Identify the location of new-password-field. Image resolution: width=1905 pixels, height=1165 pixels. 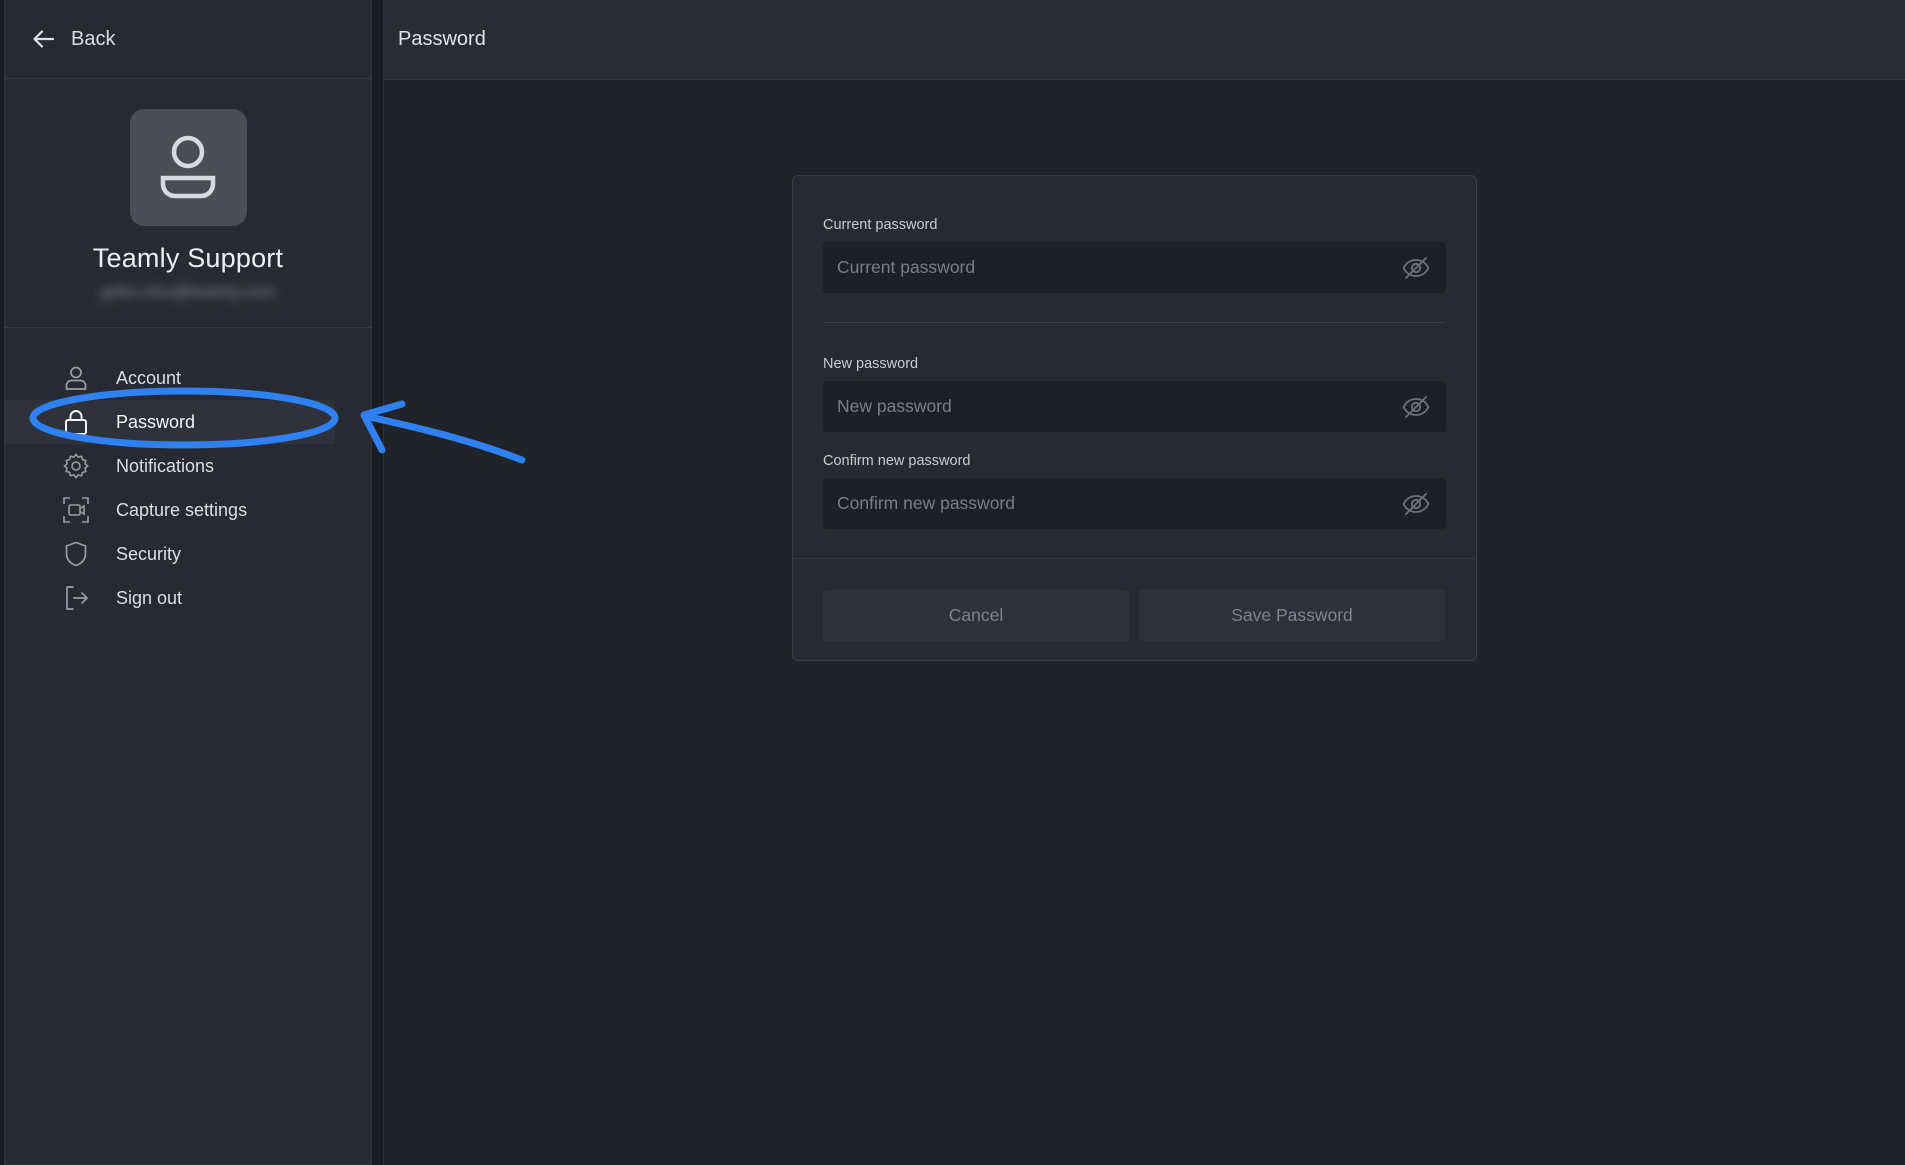
(1134, 406).